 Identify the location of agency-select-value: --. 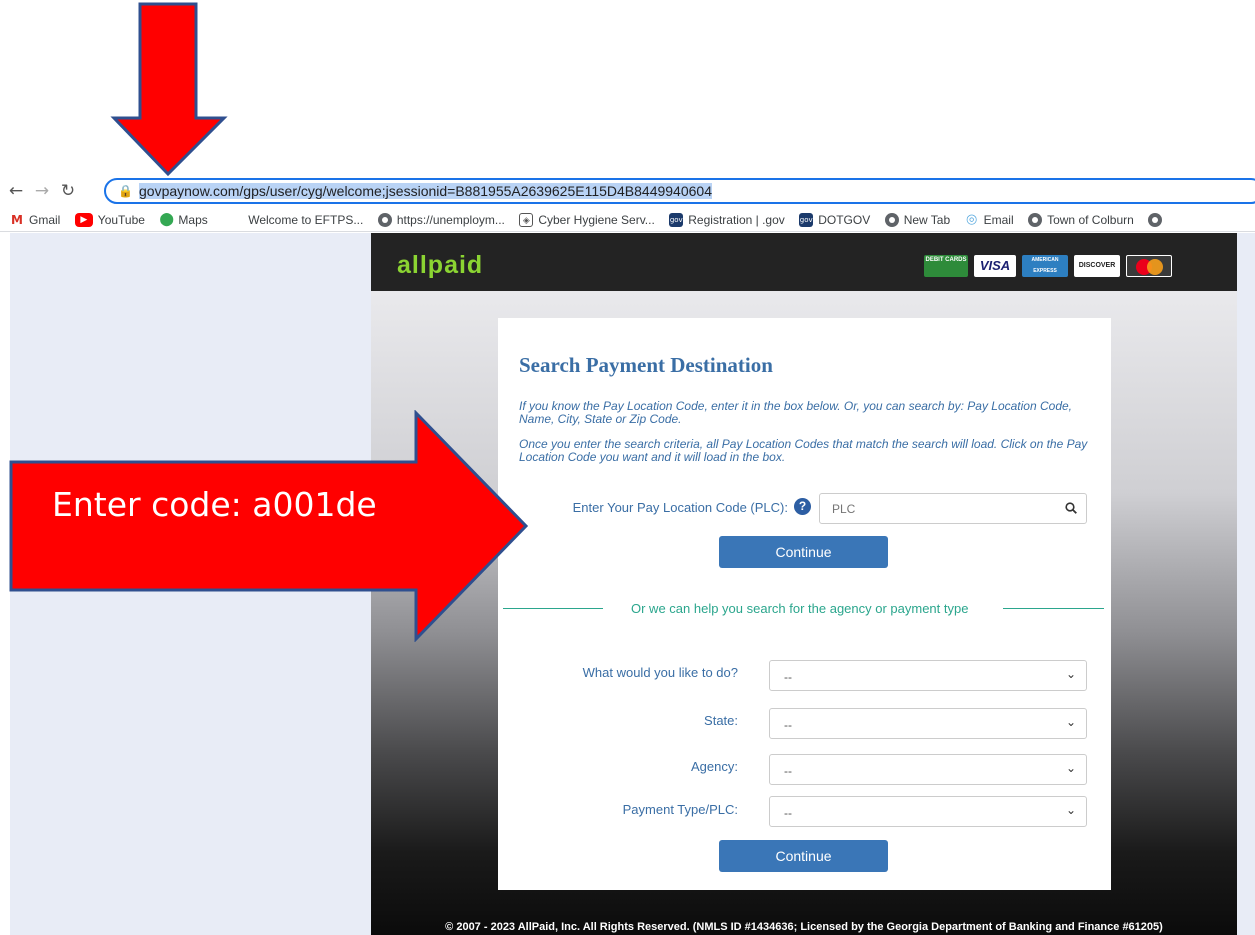
(788, 771).